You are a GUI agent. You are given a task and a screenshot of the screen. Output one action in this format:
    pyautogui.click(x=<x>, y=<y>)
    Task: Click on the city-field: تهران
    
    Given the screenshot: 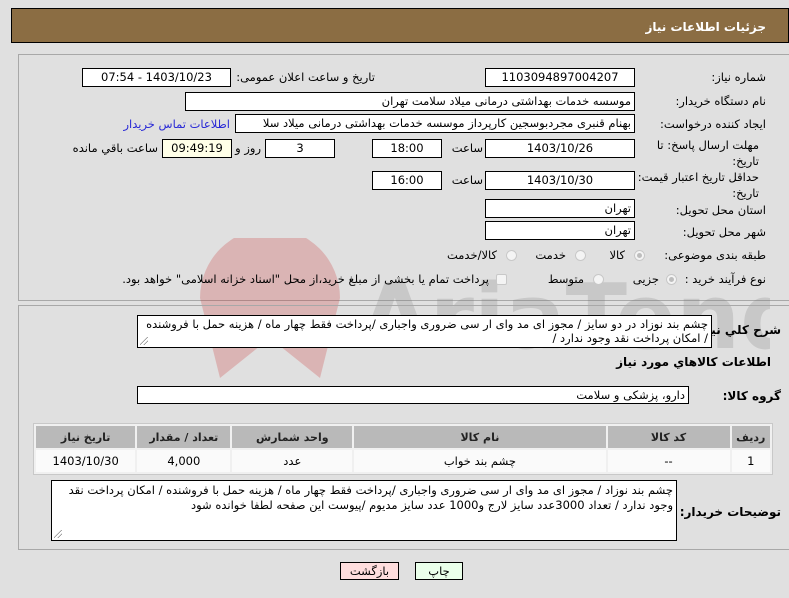 What is the action you would take?
    pyautogui.click(x=560, y=230)
    